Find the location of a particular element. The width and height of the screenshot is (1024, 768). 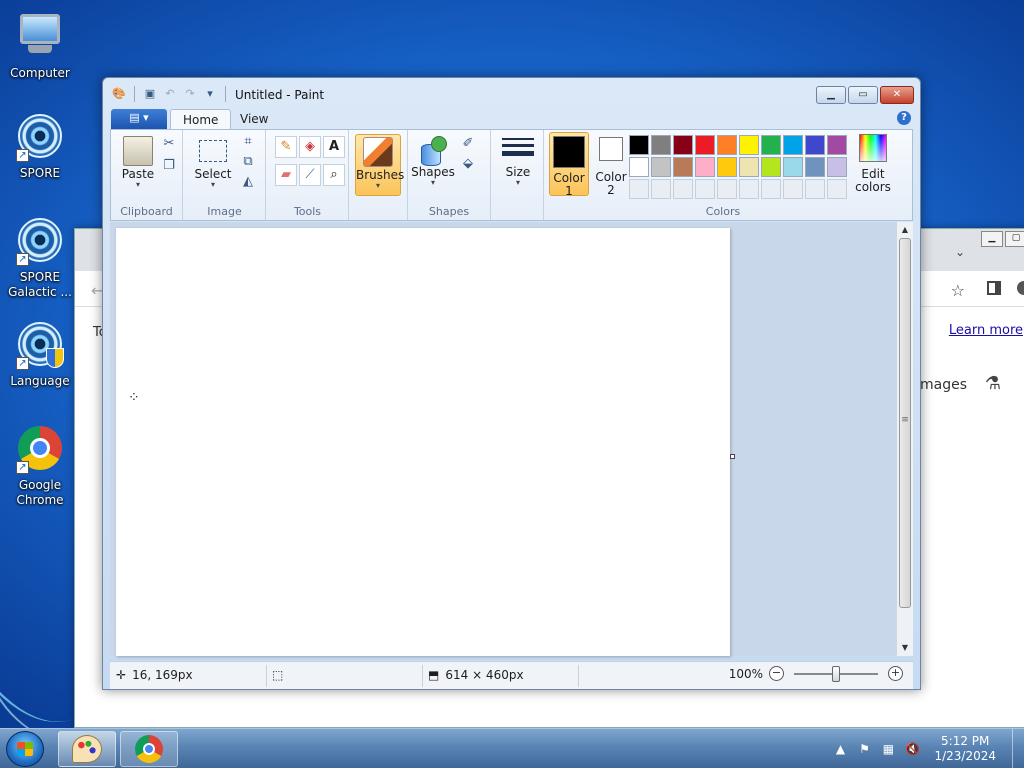

outline-icon: ✐ is located at coordinates (468, 144).